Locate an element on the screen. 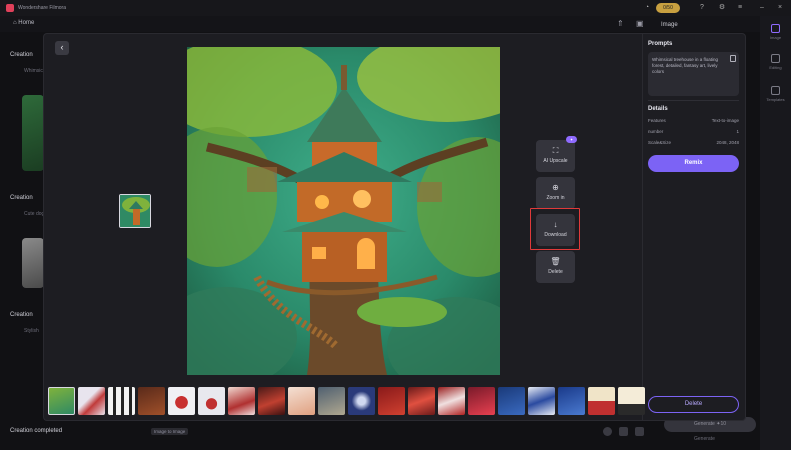 The width and height of the screenshot is (791, 450). close-icon: × is located at coordinates (780, 8).